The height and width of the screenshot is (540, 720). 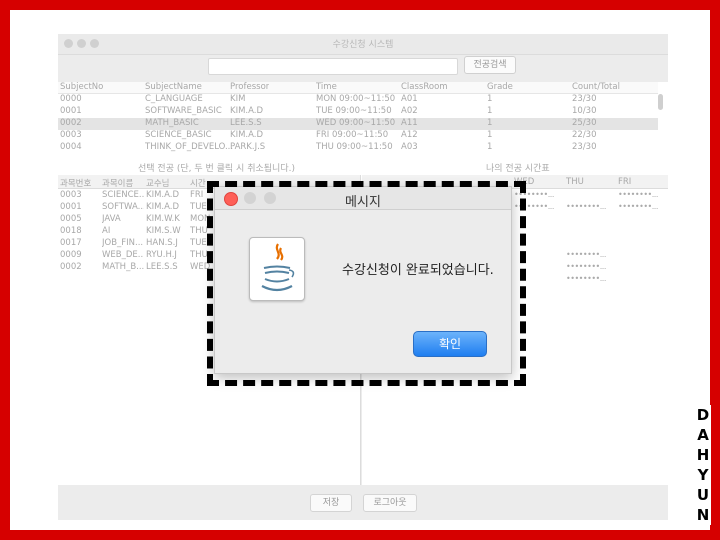 What do you see at coordinates (198, 183) in the screenshot?
I see `col-time-kr: 시간` at bounding box center [198, 183].